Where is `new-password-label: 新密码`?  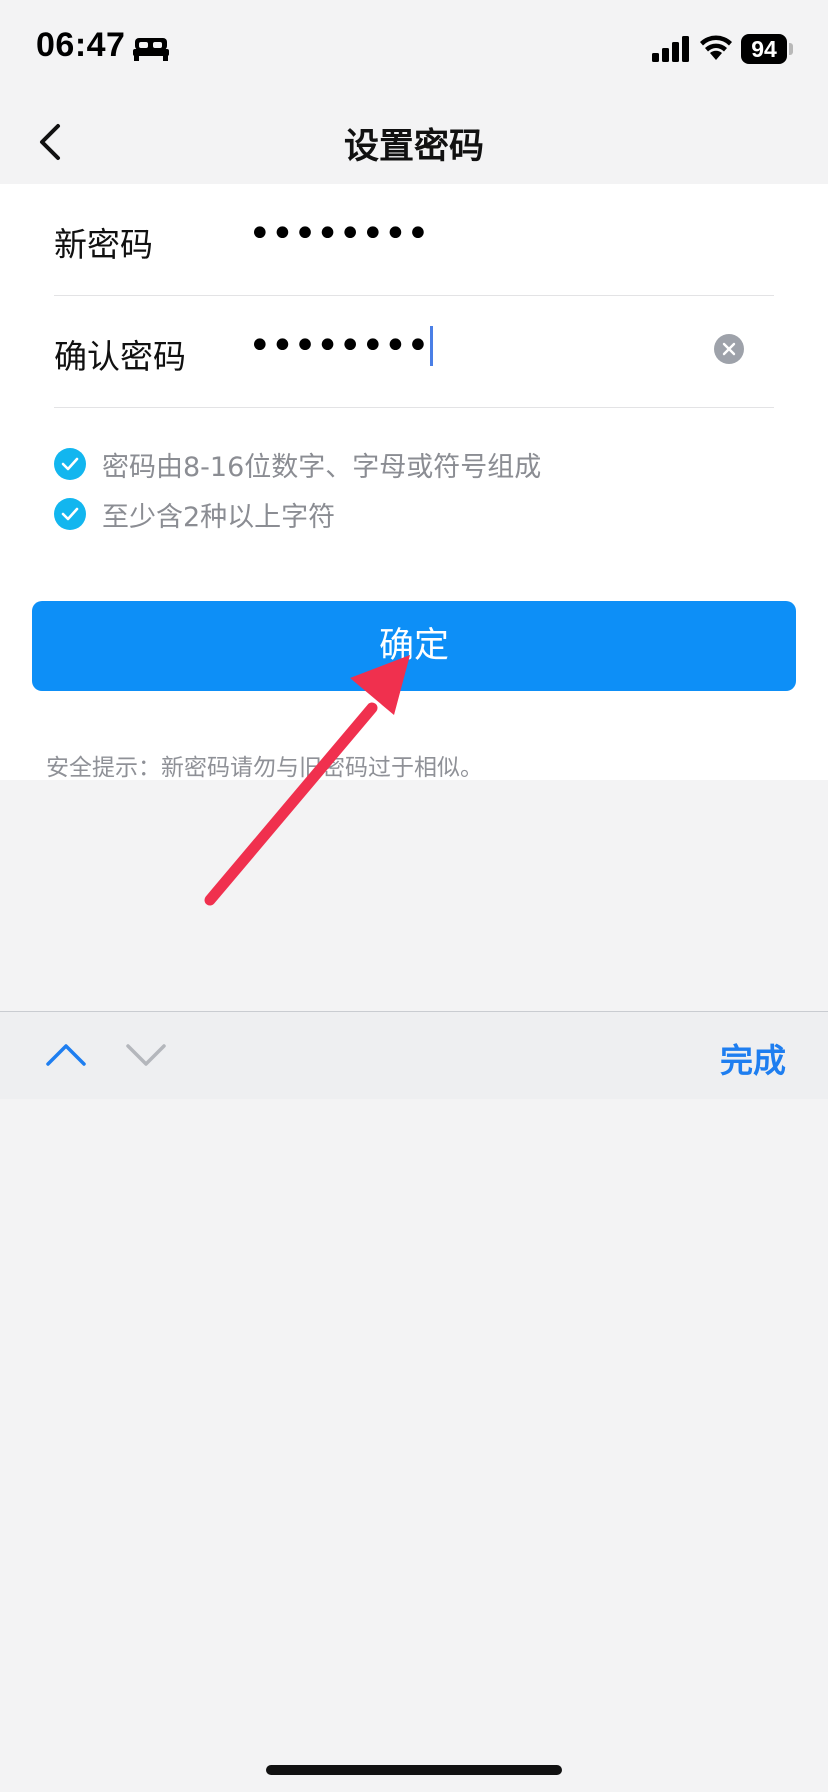
new-password-label: 新密码 is located at coordinates (103, 244).